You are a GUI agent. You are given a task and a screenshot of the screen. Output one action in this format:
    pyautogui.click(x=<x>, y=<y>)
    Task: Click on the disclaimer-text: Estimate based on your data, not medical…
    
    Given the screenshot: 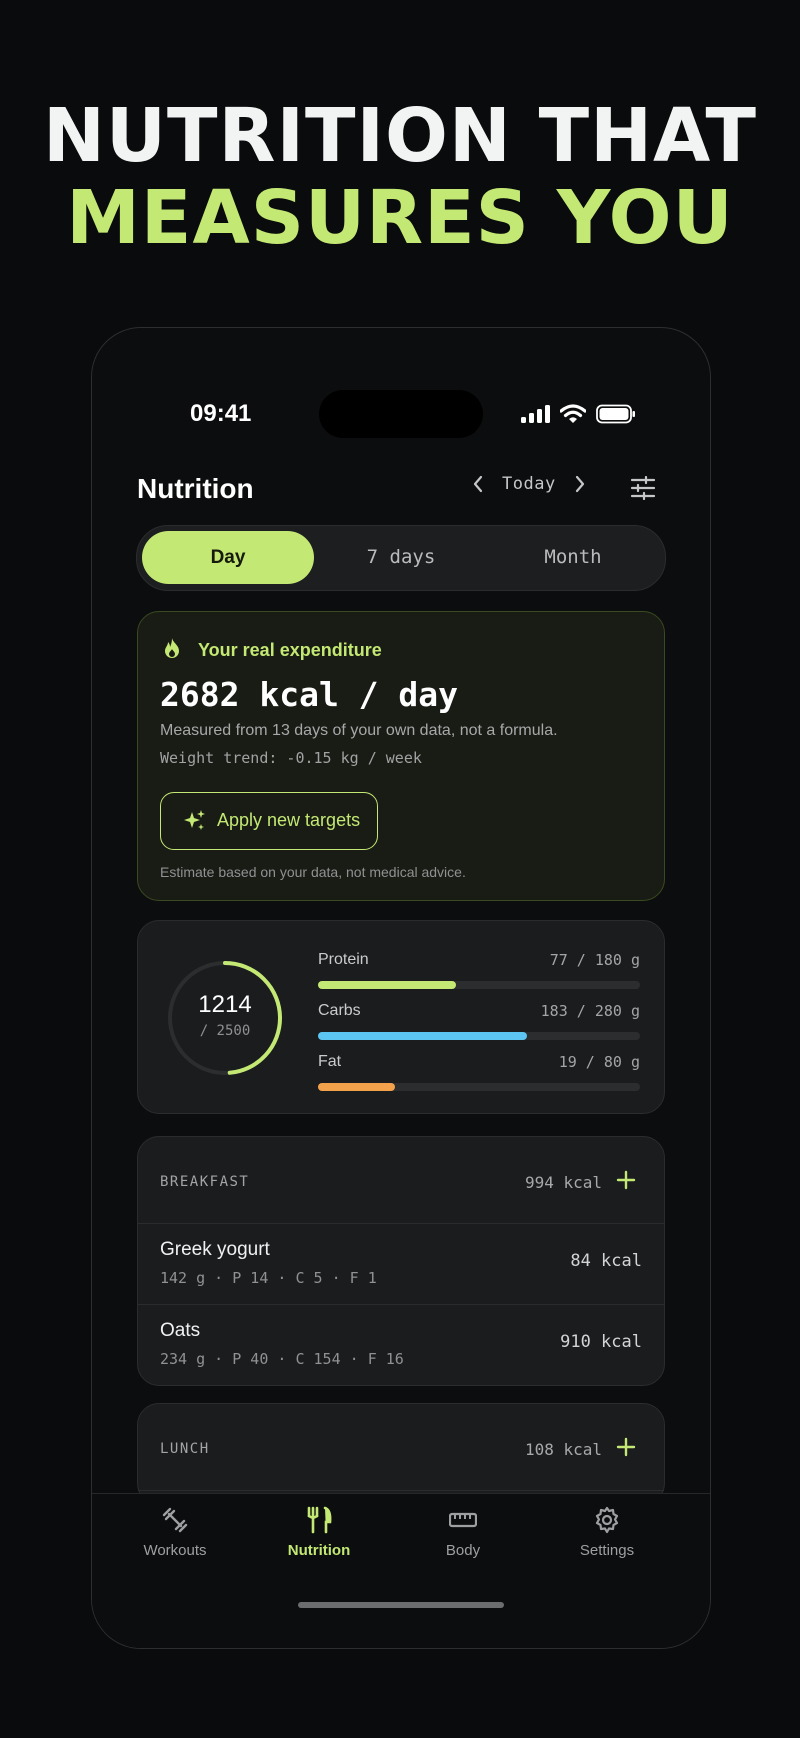 What is the action you would take?
    pyautogui.click(x=313, y=872)
    